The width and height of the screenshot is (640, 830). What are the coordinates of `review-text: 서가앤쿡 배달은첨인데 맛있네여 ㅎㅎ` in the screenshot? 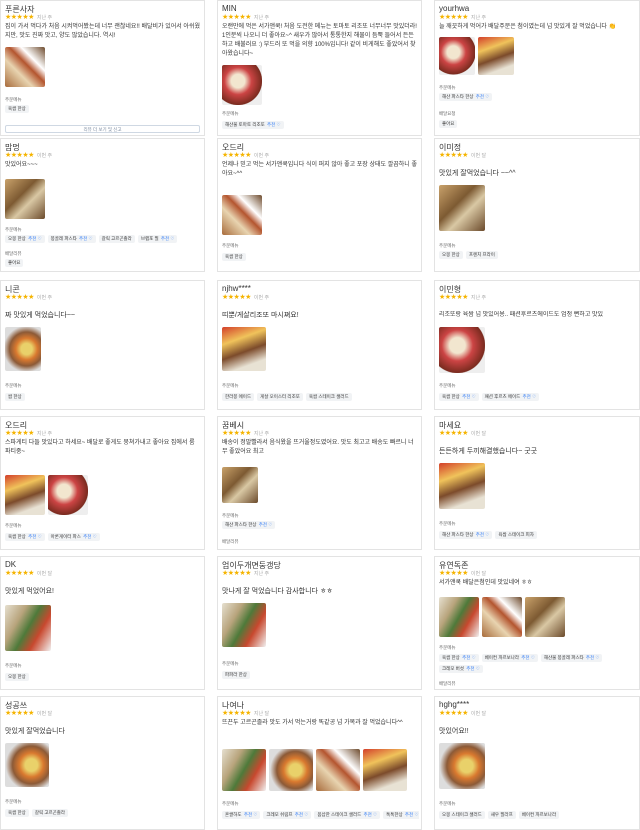 It's located at (486, 583).